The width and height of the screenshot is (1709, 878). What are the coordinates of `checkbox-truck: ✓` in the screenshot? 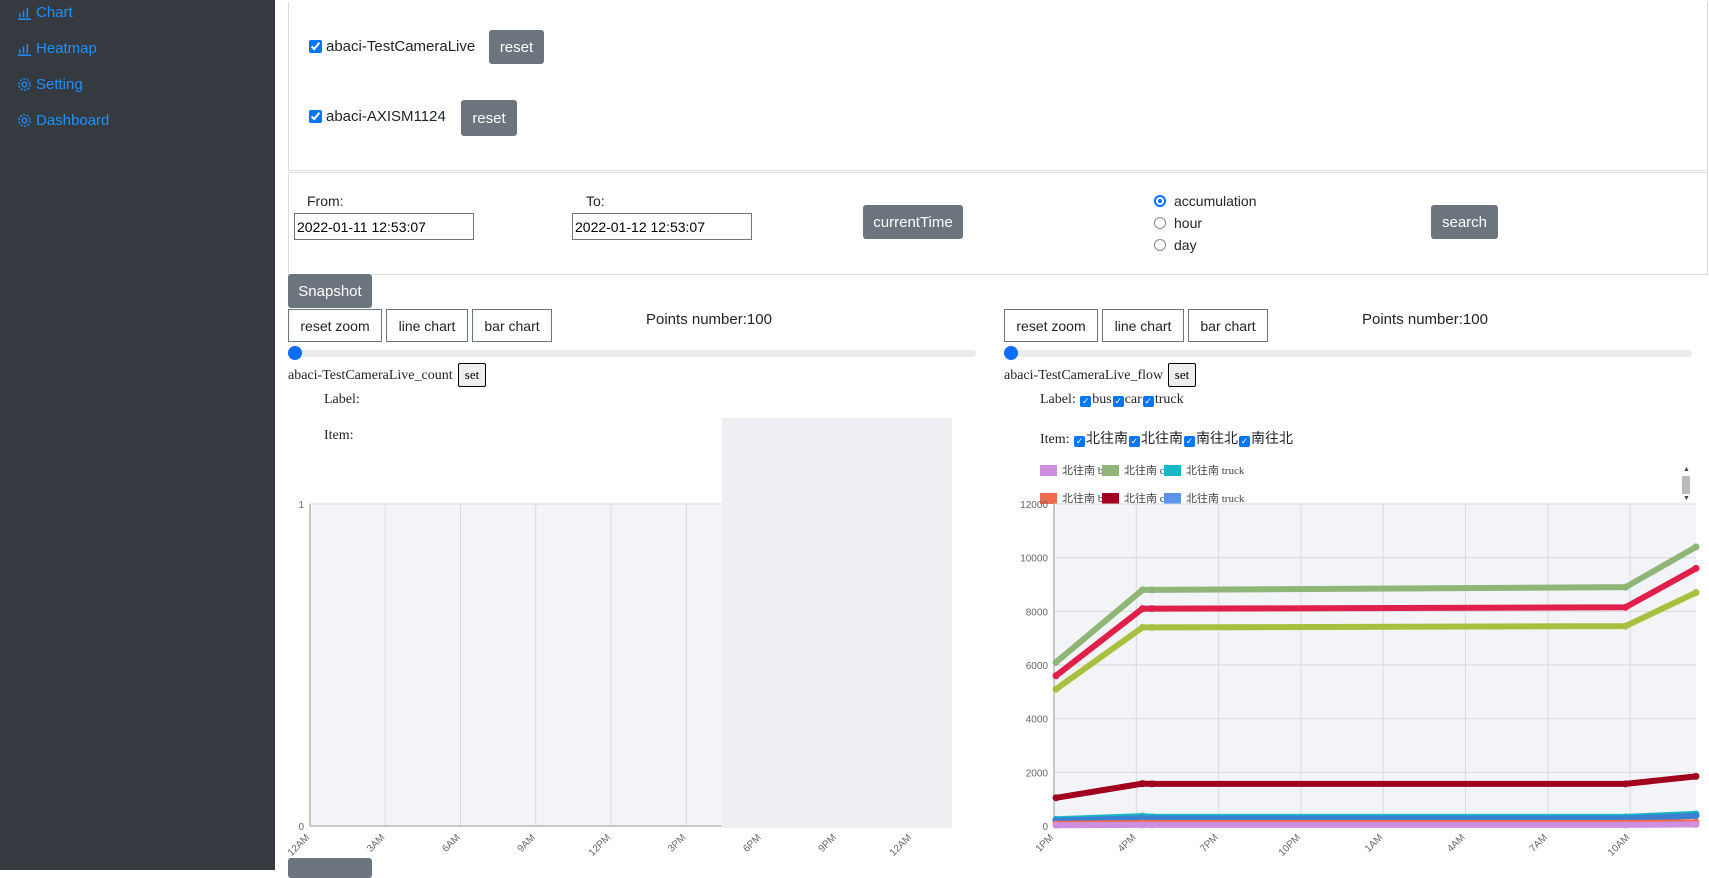 It's located at (1148, 401).